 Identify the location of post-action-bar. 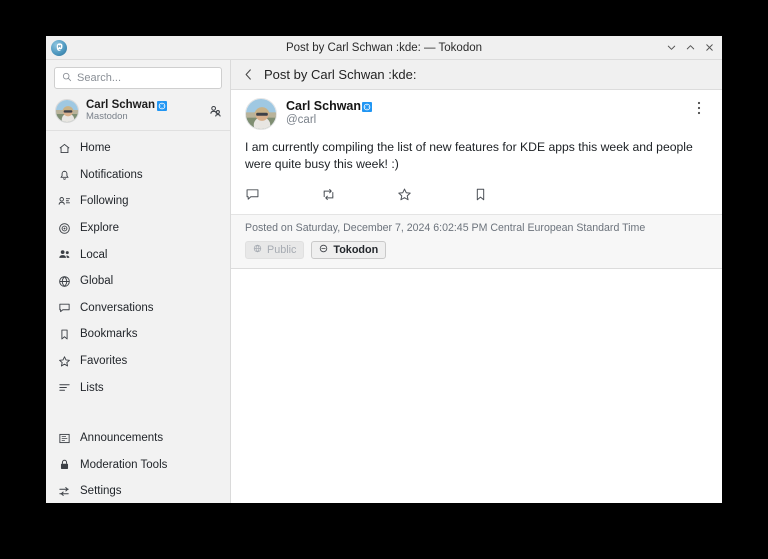
(476, 194).